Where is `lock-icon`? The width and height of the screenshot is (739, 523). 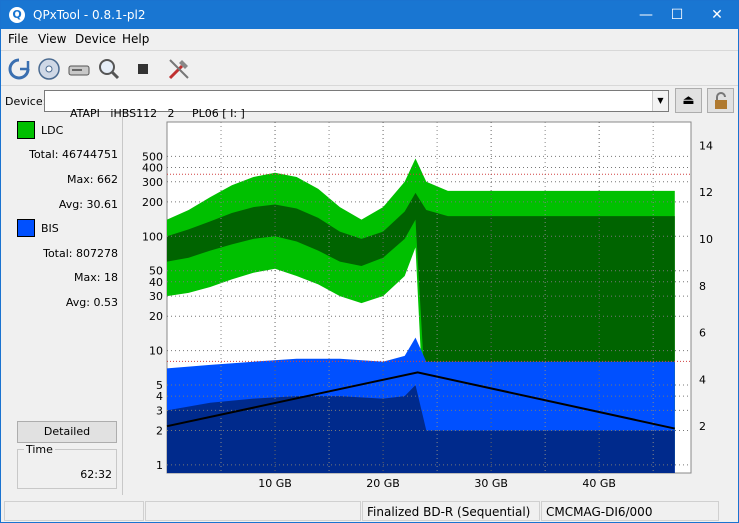 lock-icon is located at coordinates (720, 100).